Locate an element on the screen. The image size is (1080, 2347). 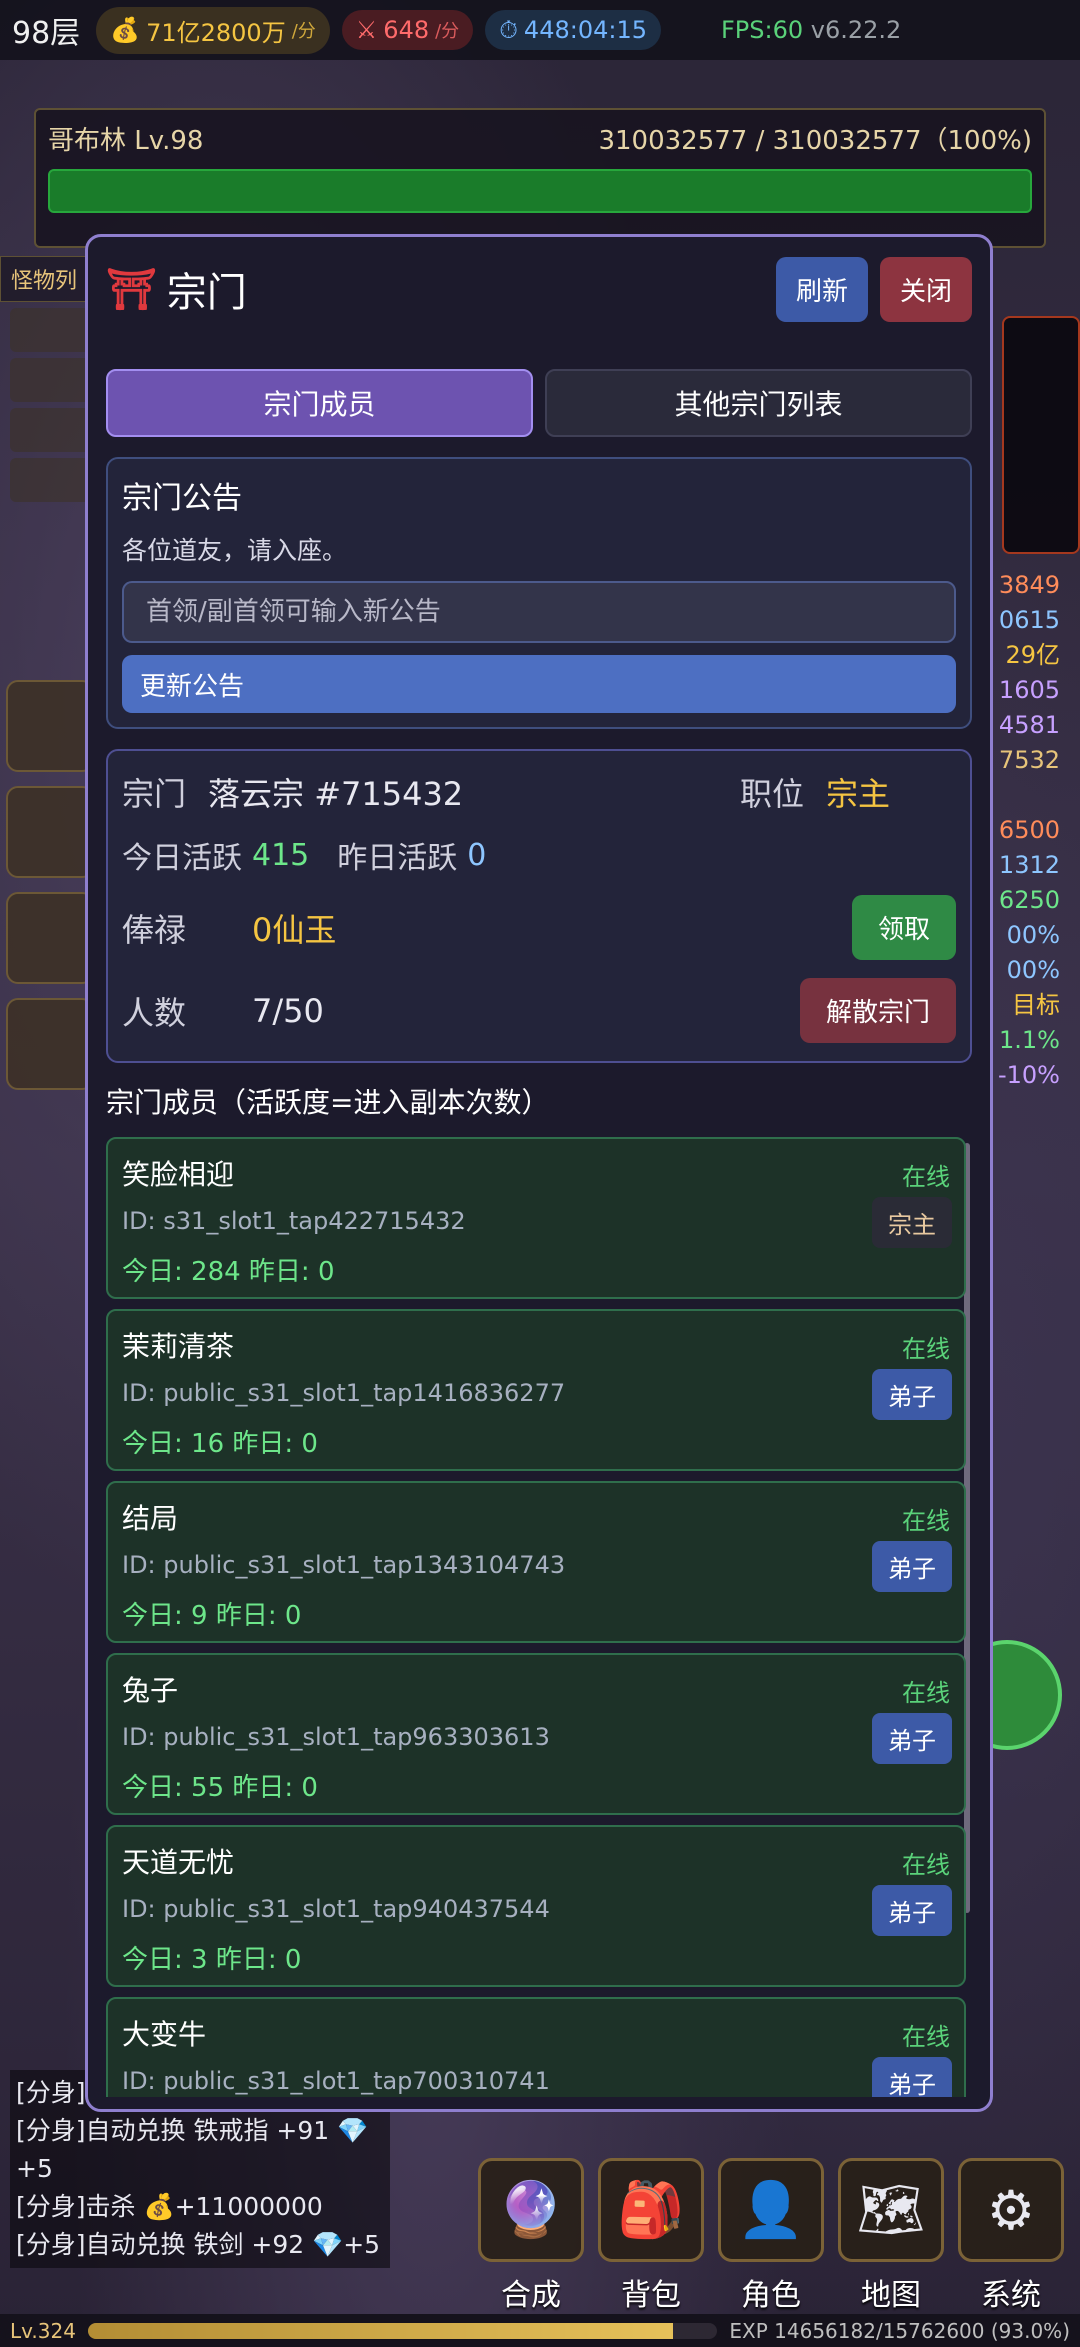
nav-synthesize: 🔮 合成 is located at coordinates (531, 2236).